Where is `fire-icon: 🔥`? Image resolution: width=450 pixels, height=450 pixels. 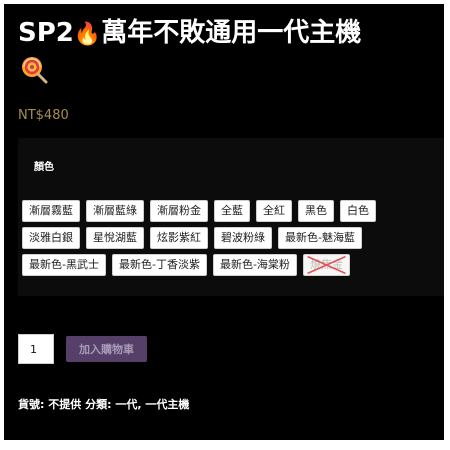
fire-icon: 🔥 is located at coordinates (87, 34).